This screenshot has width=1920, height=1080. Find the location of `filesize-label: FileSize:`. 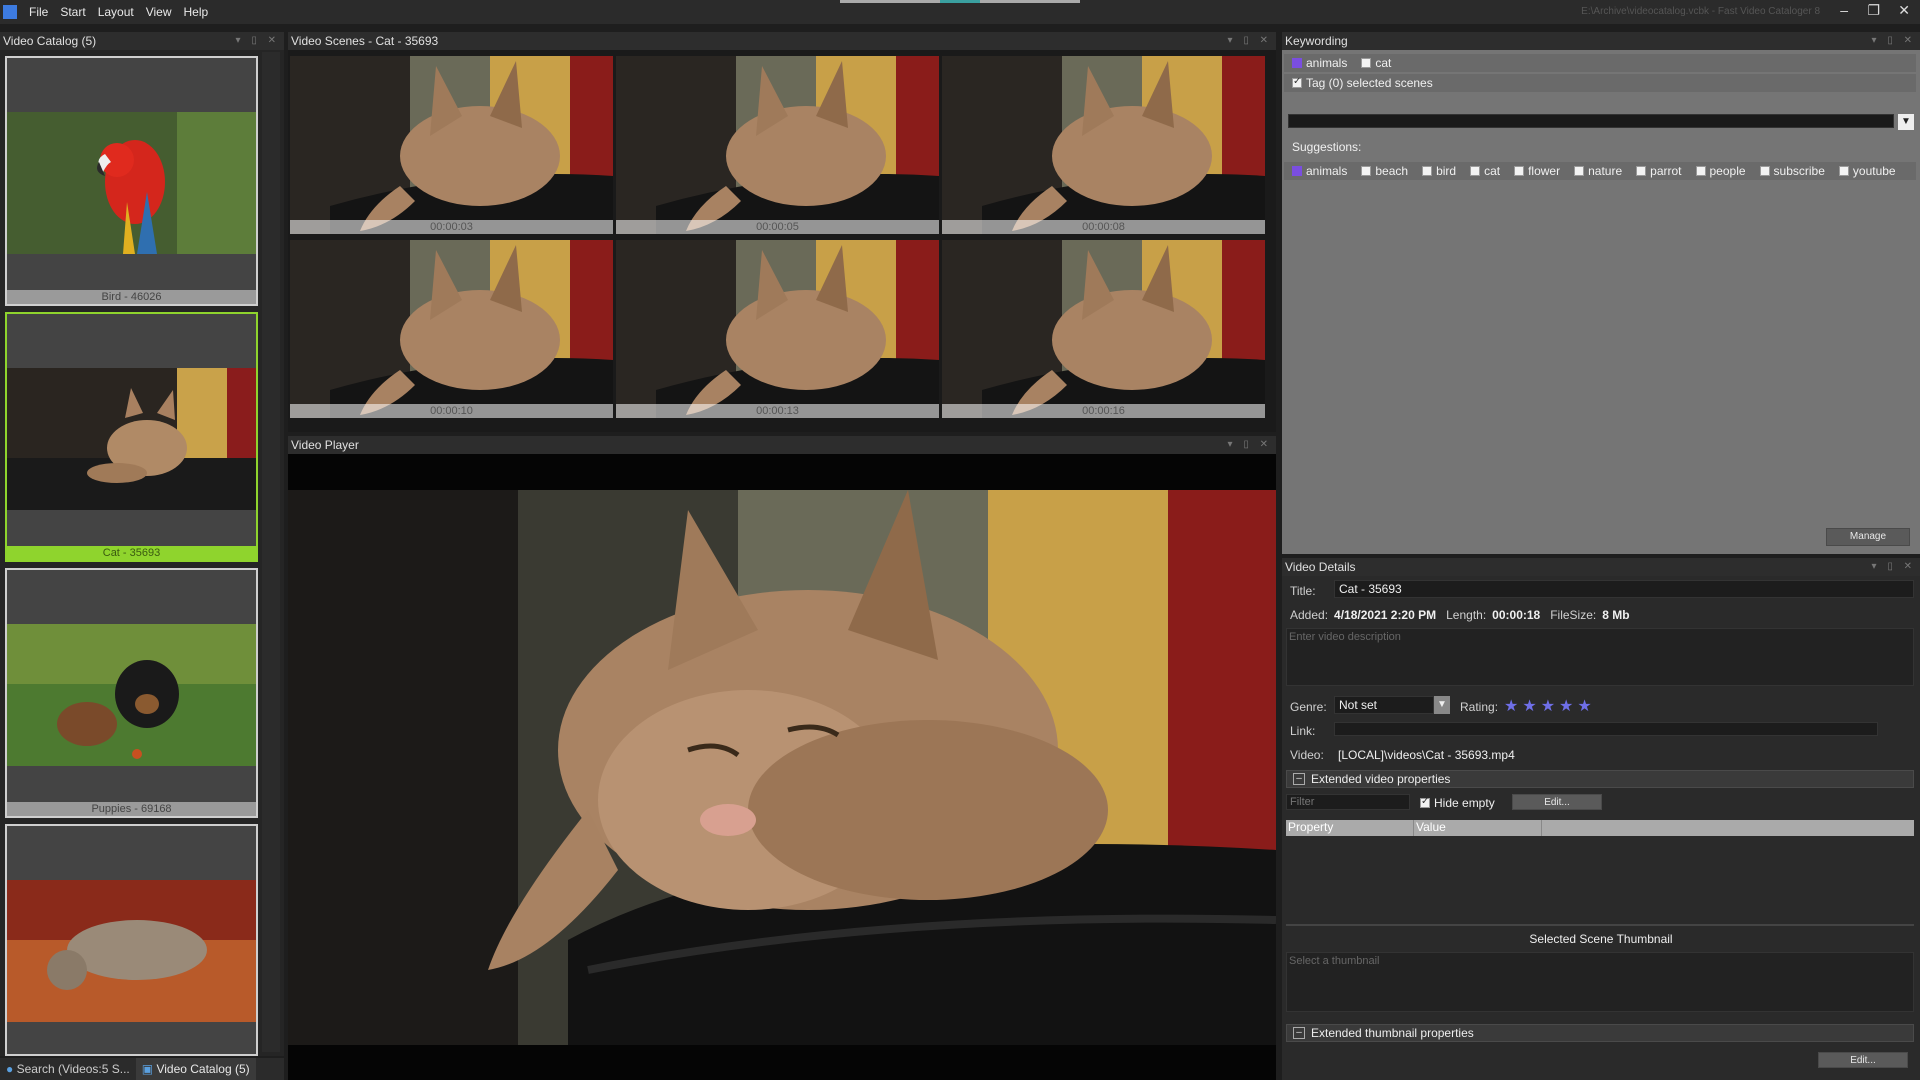

filesize-label: FileSize: is located at coordinates (1573, 615).